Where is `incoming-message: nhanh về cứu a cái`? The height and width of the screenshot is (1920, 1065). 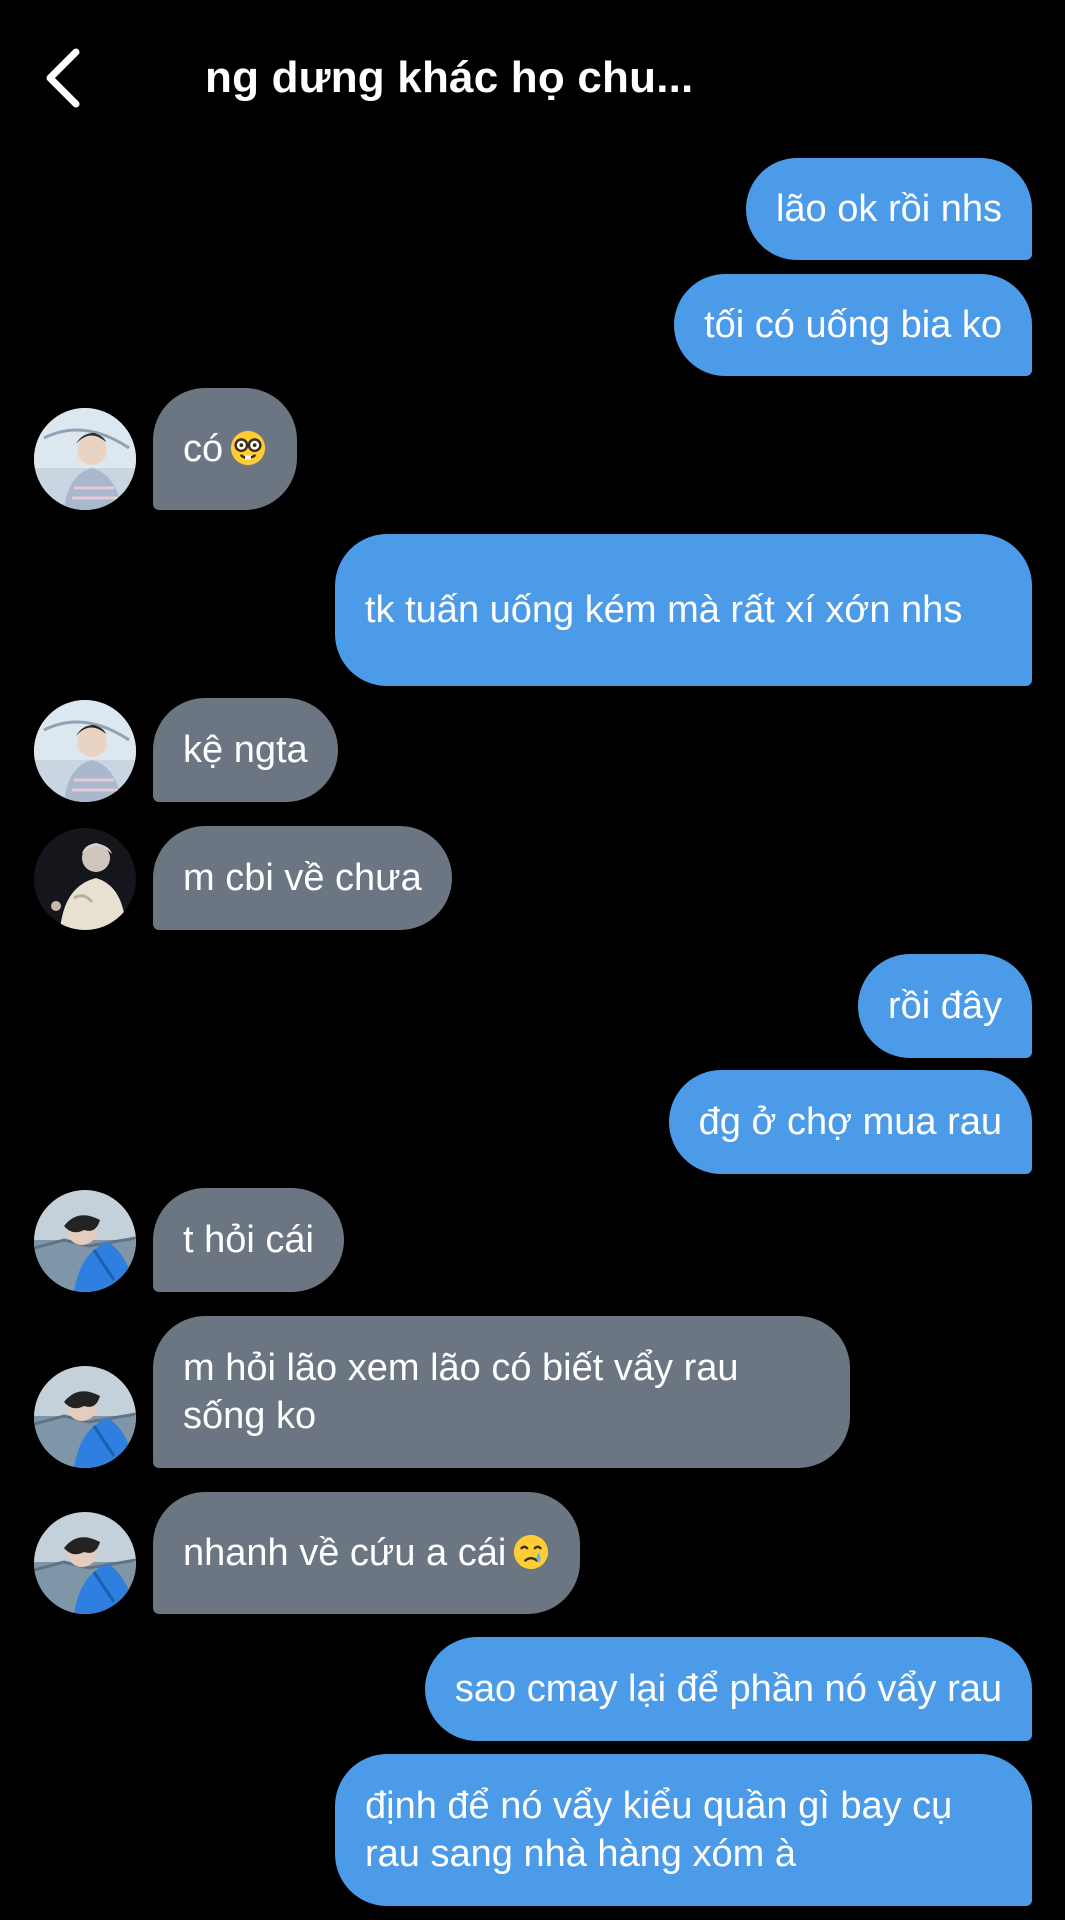
incoming-message: nhanh về cứu a cái is located at coordinates (367, 1553).